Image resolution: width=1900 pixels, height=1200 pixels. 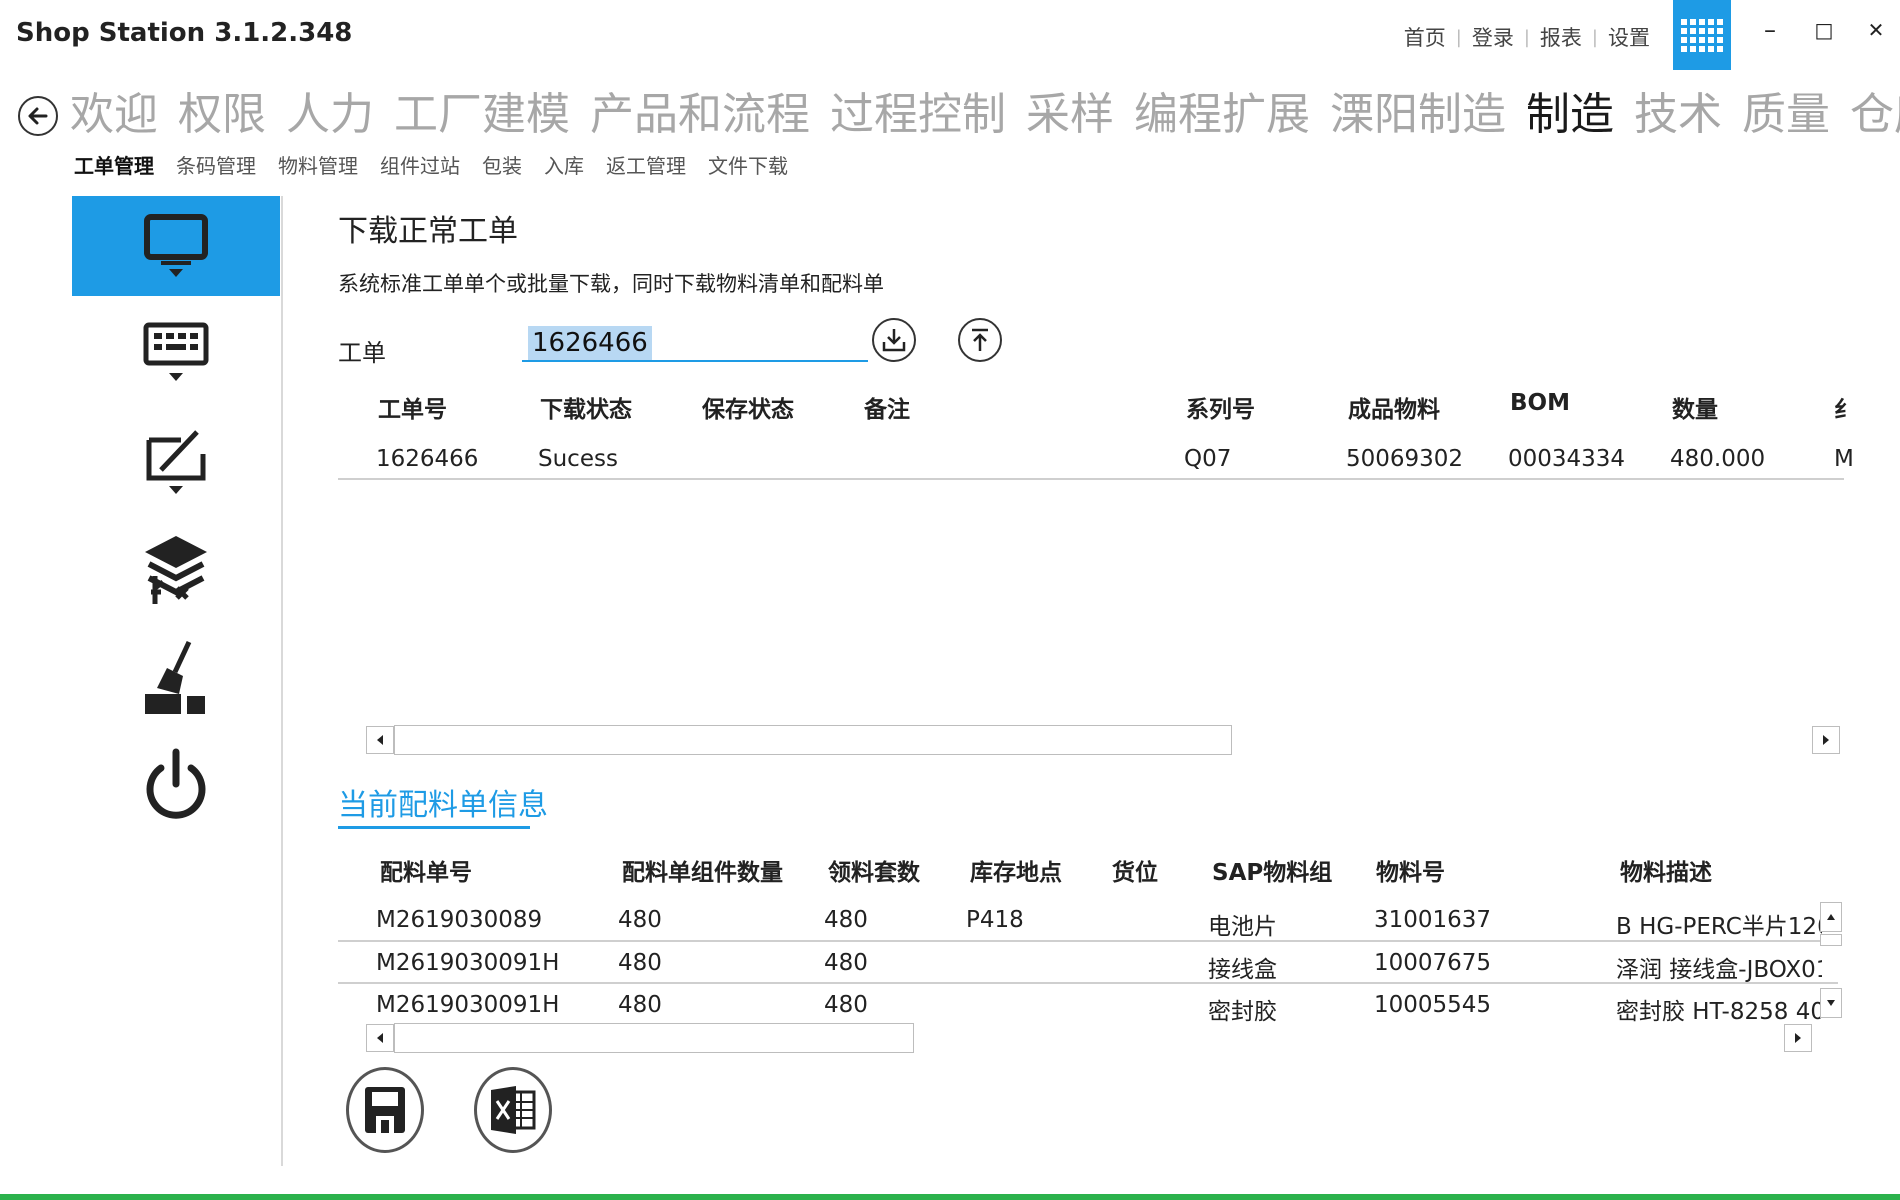 I want to click on column-header: 成品物料, so click(x=1394, y=407).